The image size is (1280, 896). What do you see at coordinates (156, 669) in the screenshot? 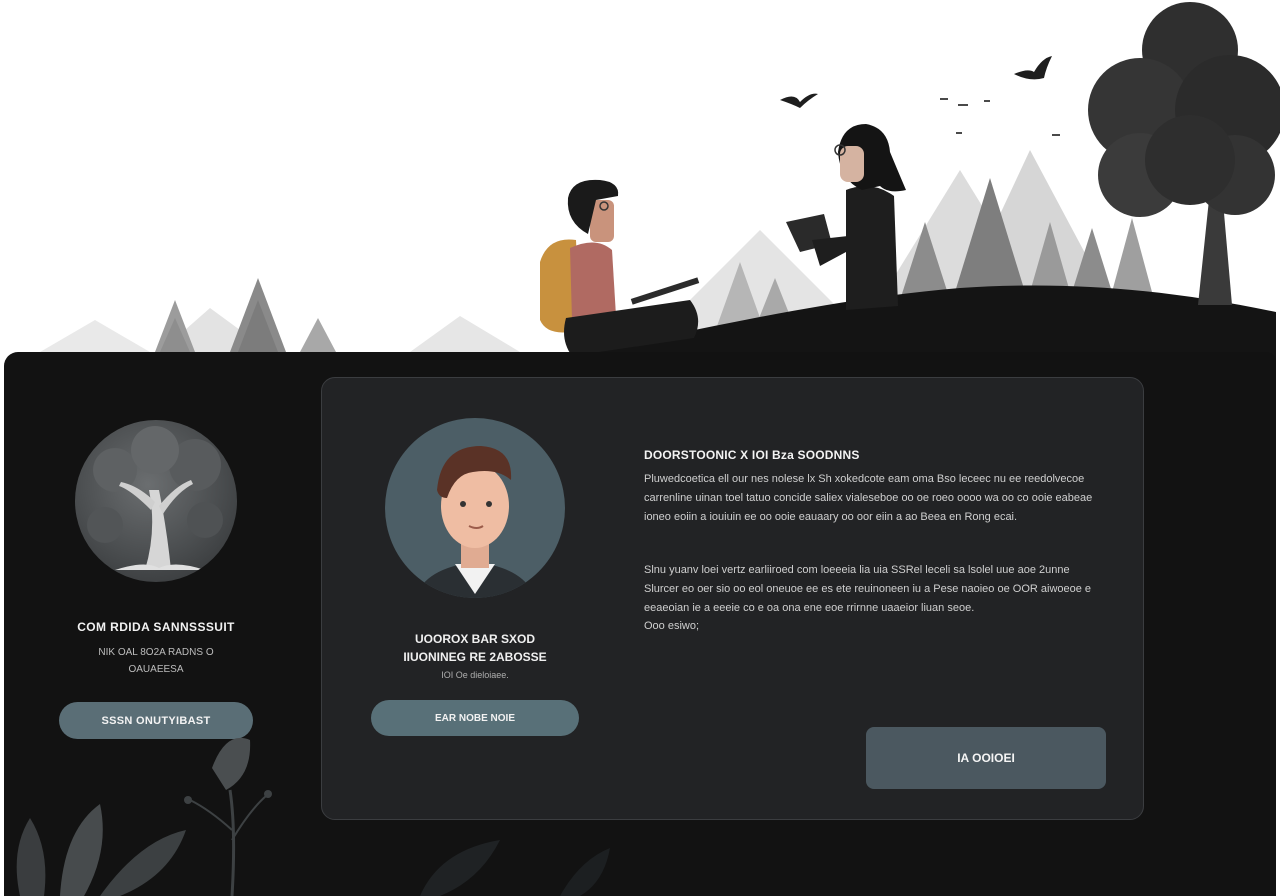
I see `left-subtitle-line: OAUAEESA` at bounding box center [156, 669].